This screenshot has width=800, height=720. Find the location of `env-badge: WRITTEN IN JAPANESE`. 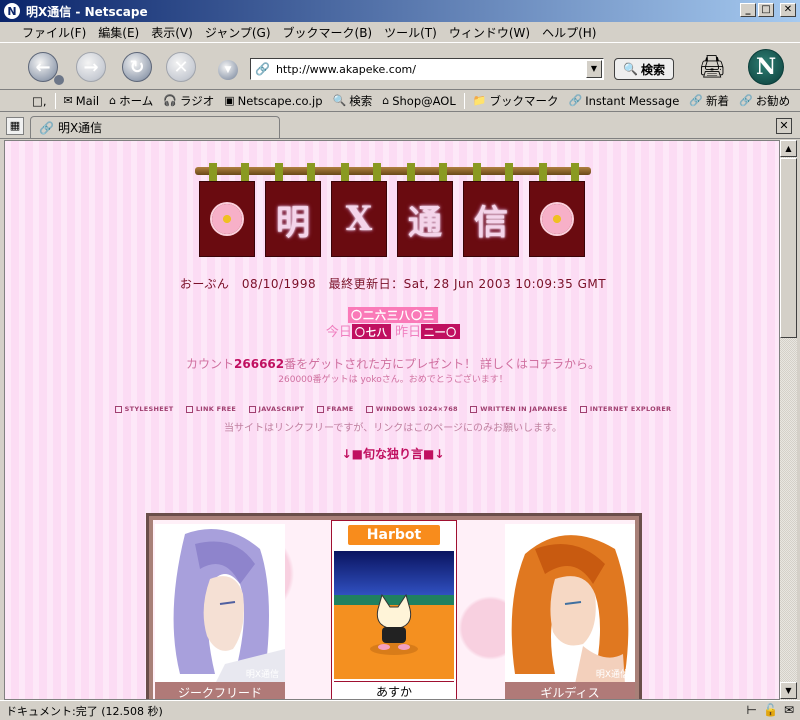

env-badge: WRITTEN IN JAPANESE is located at coordinates (518, 409).